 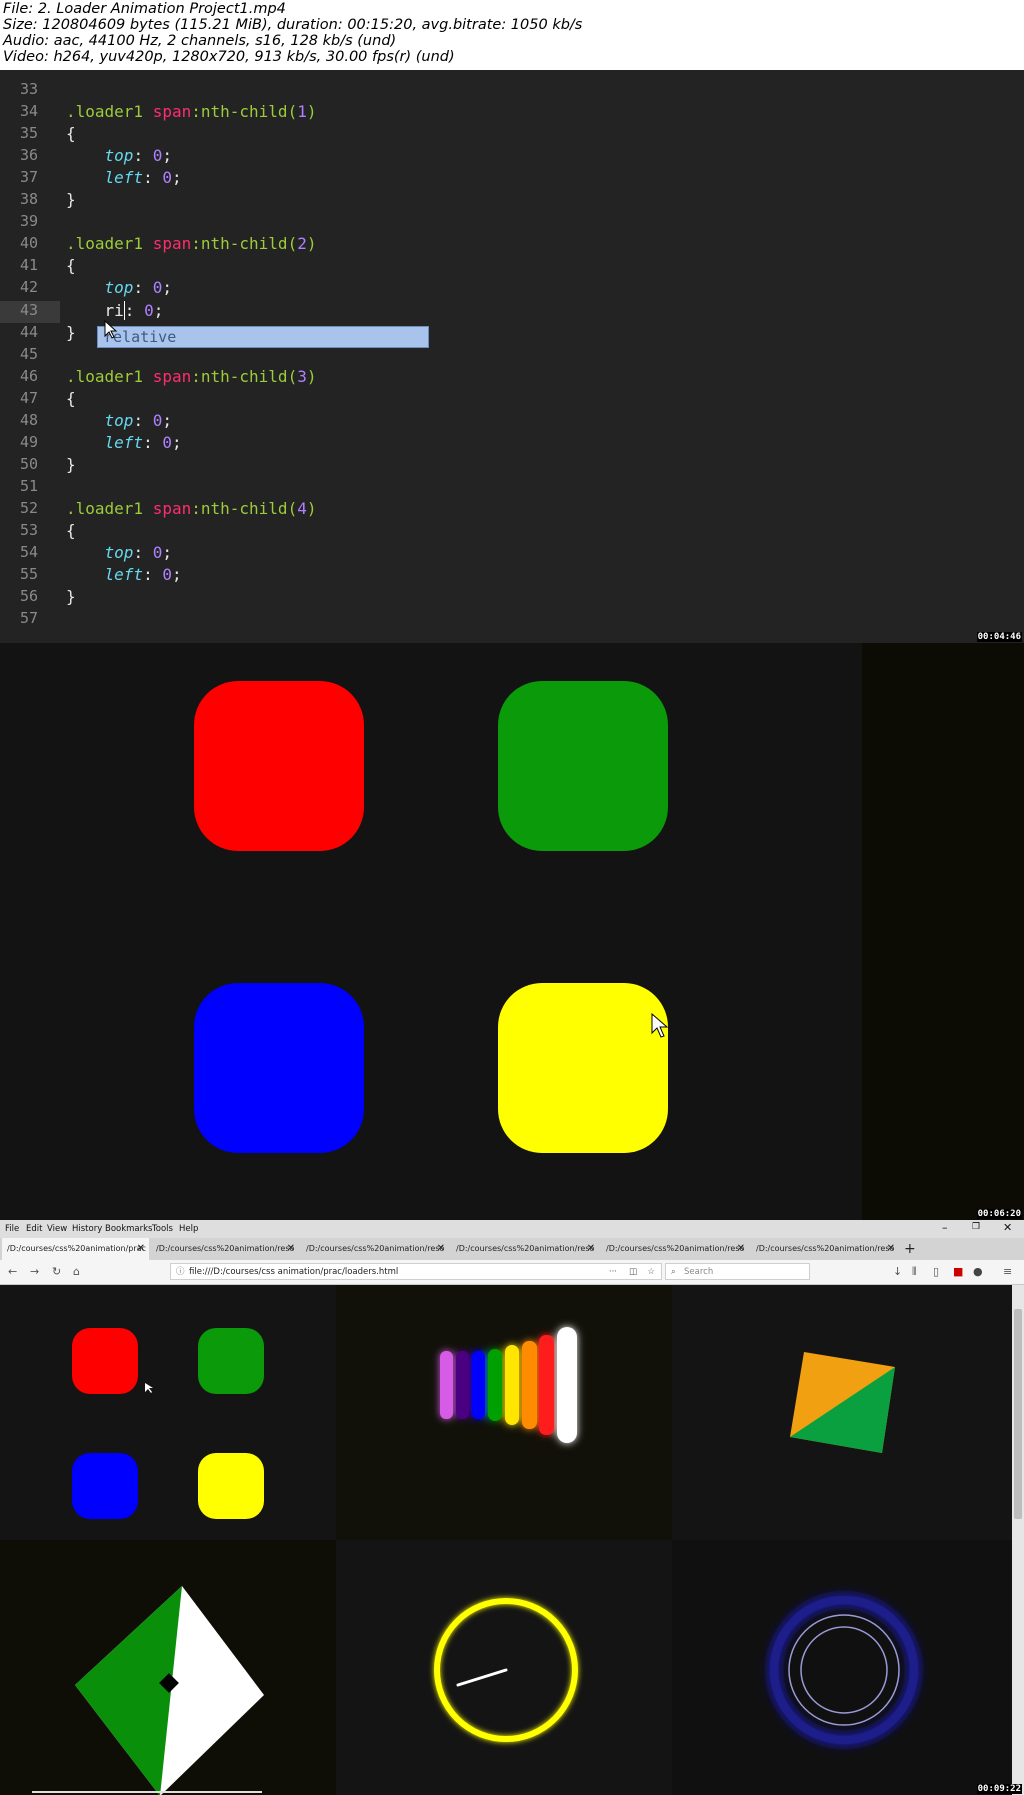 I want to click on download-icon: ↓, so click(x=897, y=1271).